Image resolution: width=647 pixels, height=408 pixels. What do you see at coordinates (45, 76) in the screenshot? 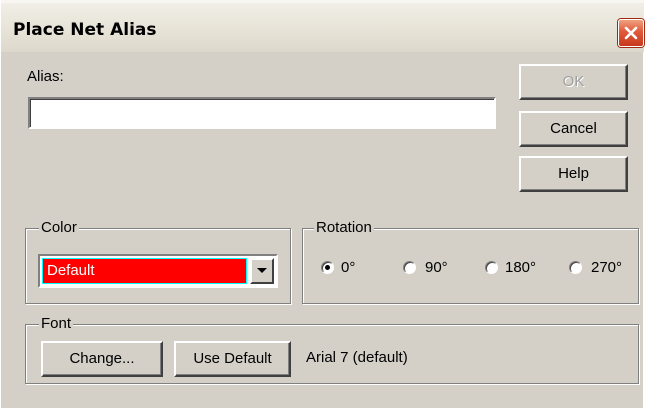
I see `alias-label: Alias:` at bounding box center [45, 76].